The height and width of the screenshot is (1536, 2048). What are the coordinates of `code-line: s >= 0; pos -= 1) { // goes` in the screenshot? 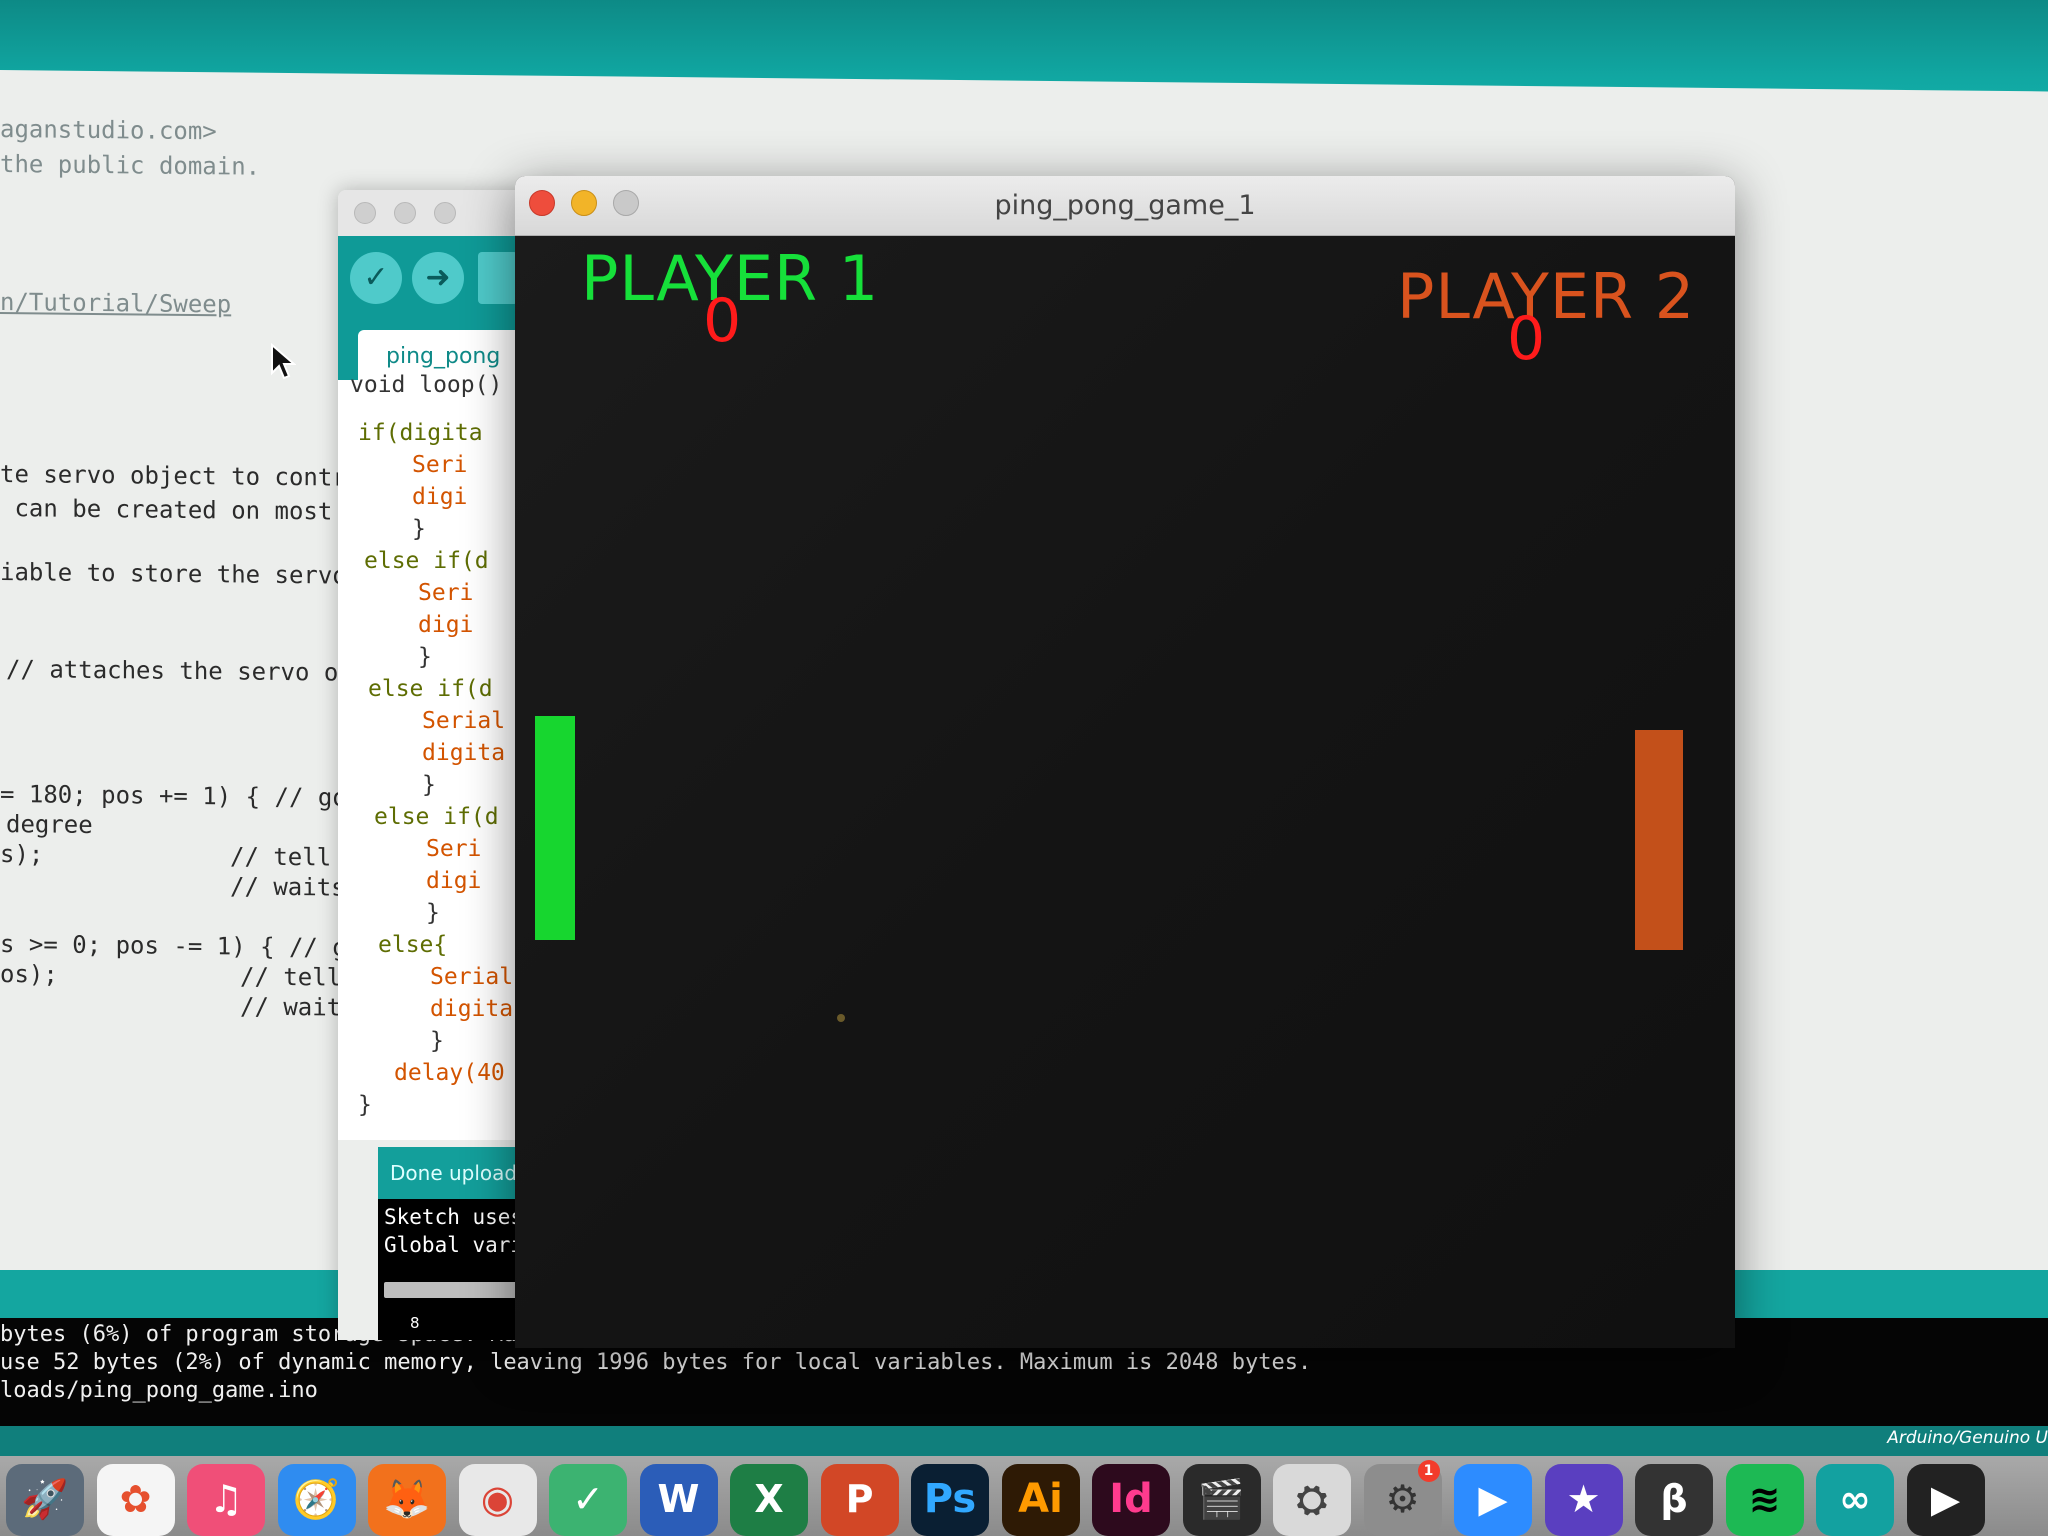 It's located at (195, 946).